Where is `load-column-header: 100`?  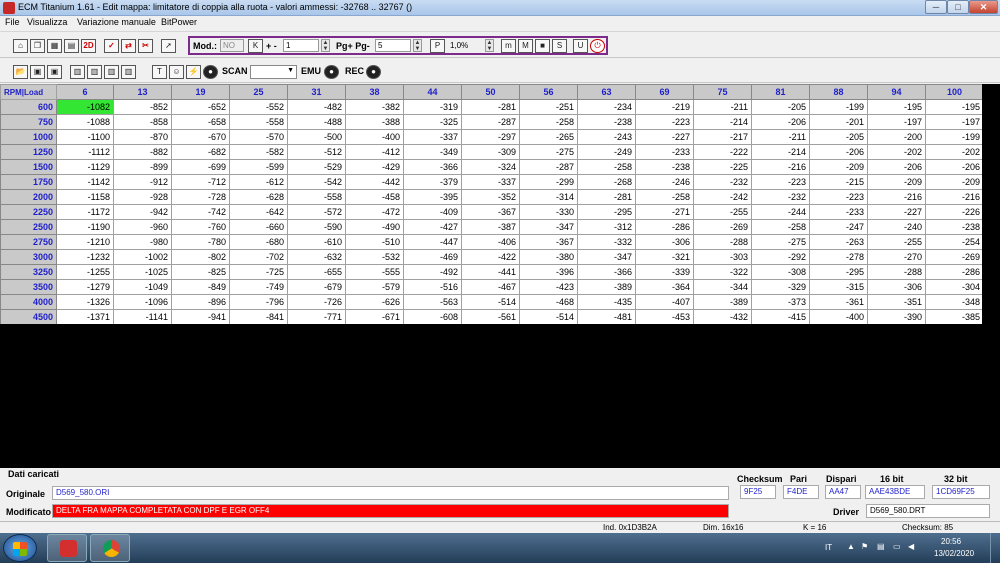
load-column-header: 100 is located at coordinates (954, 92).